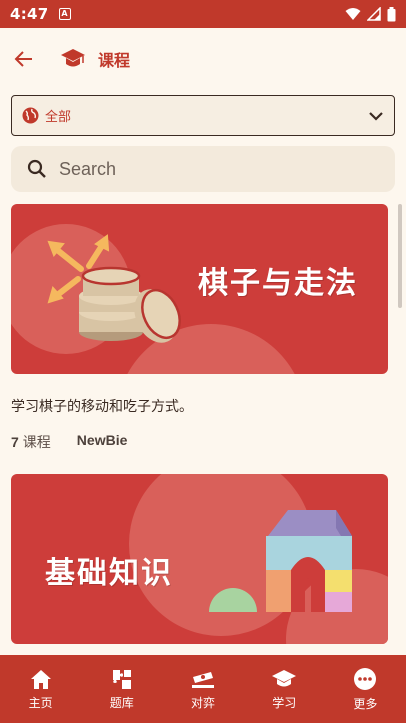 The image size is (406, 723). I want to click on nav-item-learn: 学习, so click(284, 689).